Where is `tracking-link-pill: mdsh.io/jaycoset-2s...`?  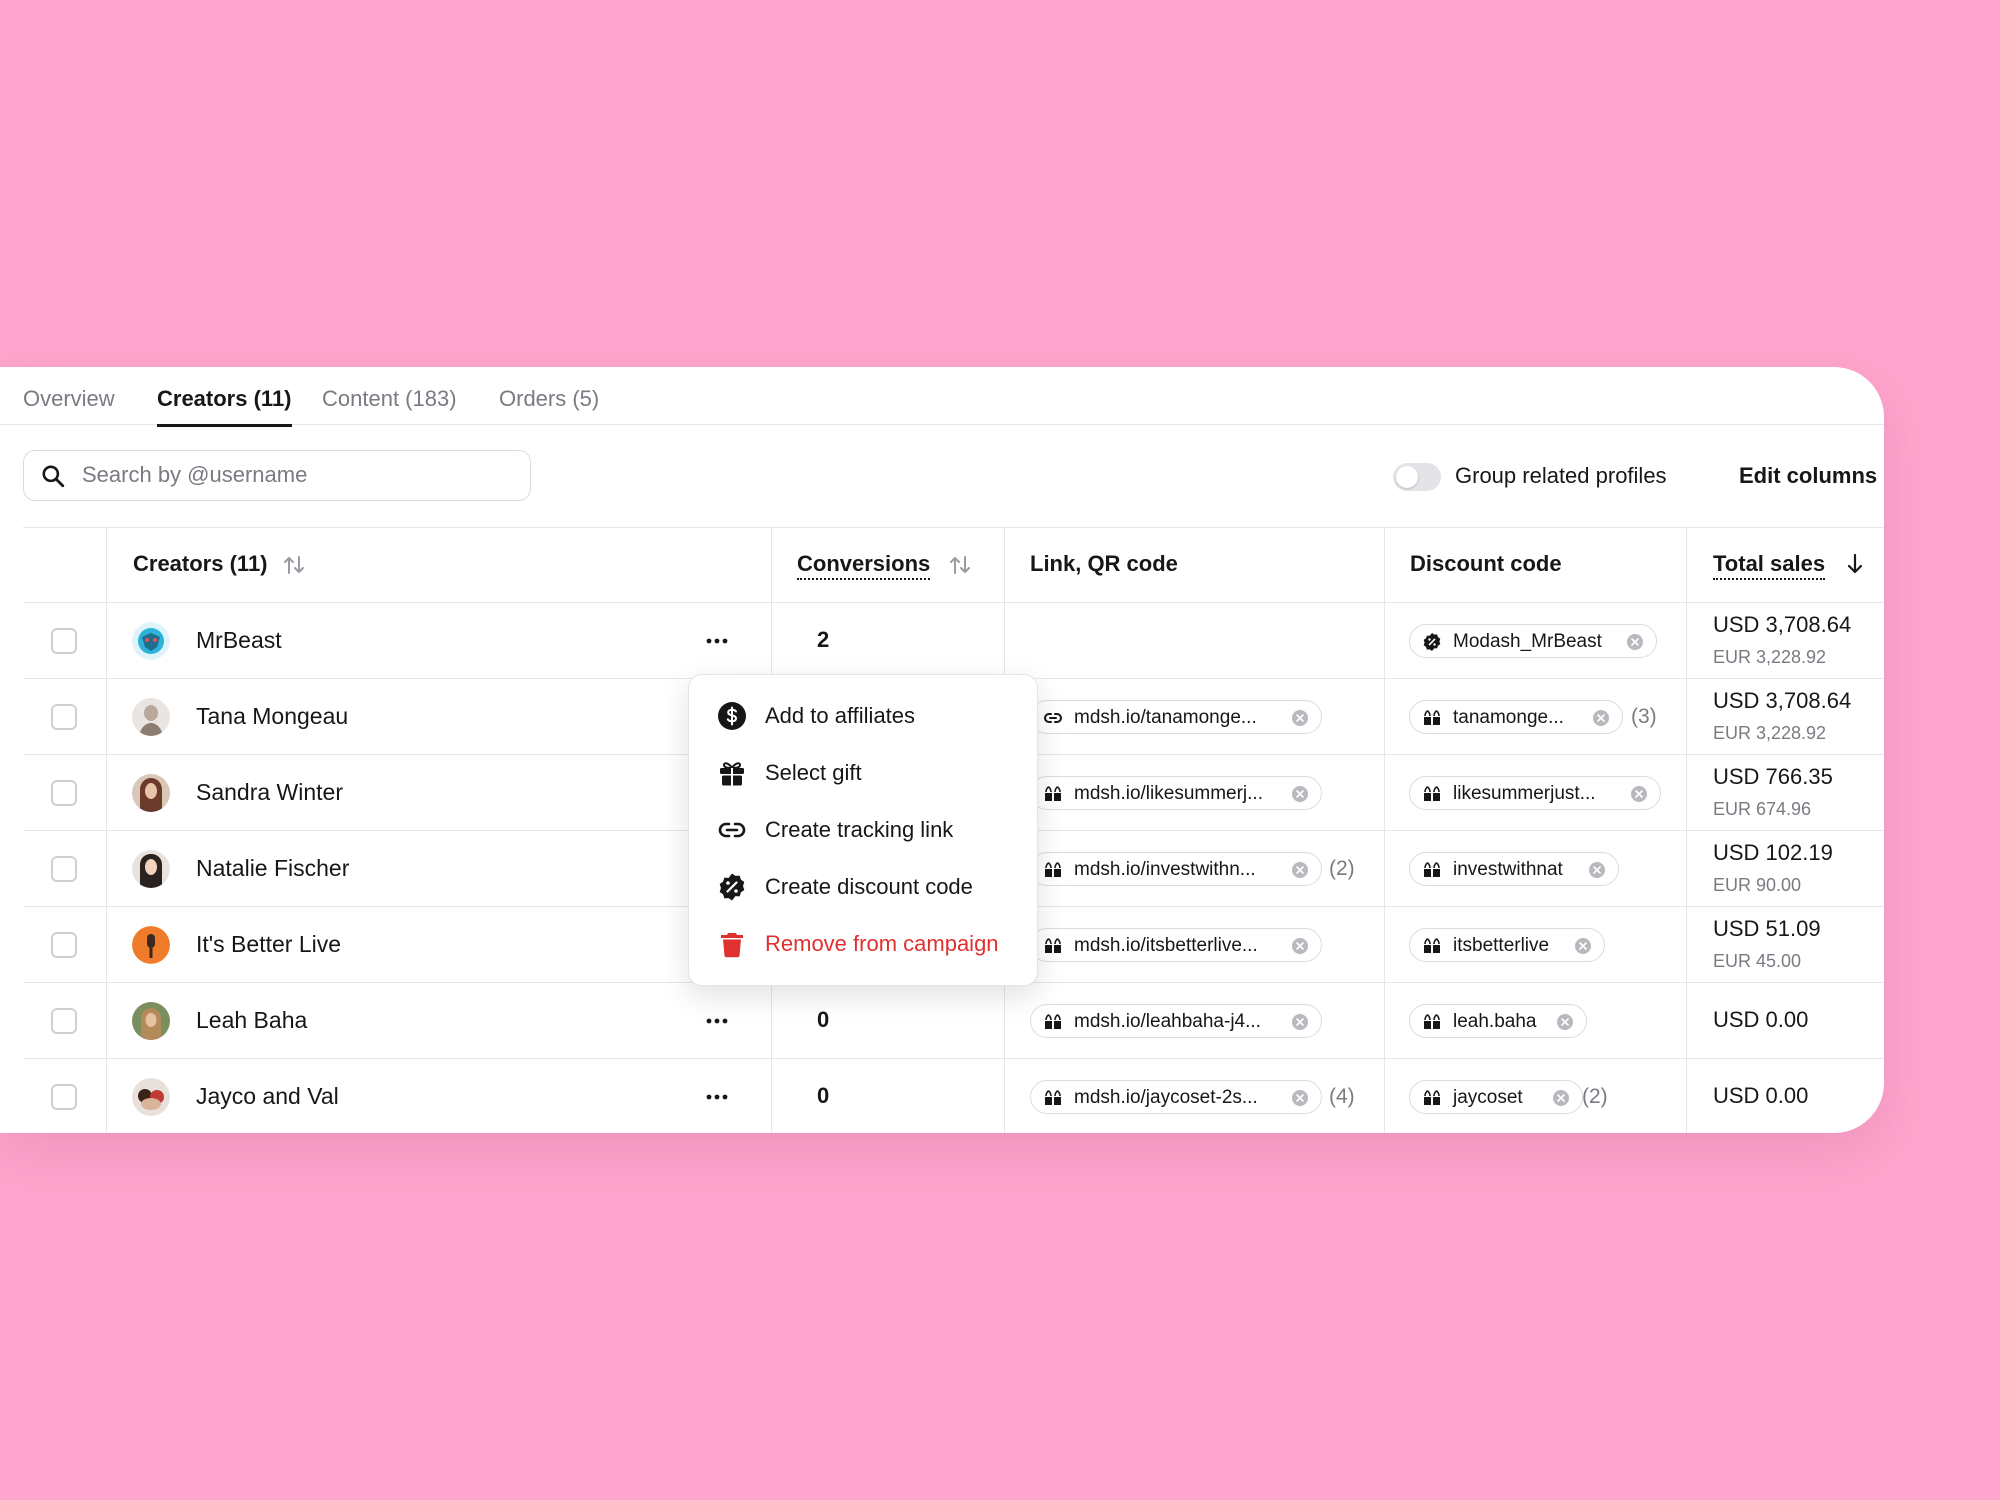
tracking-link-pill: mdsh.io/jaycoset-2s... is located at coordinates (1176, 1097).